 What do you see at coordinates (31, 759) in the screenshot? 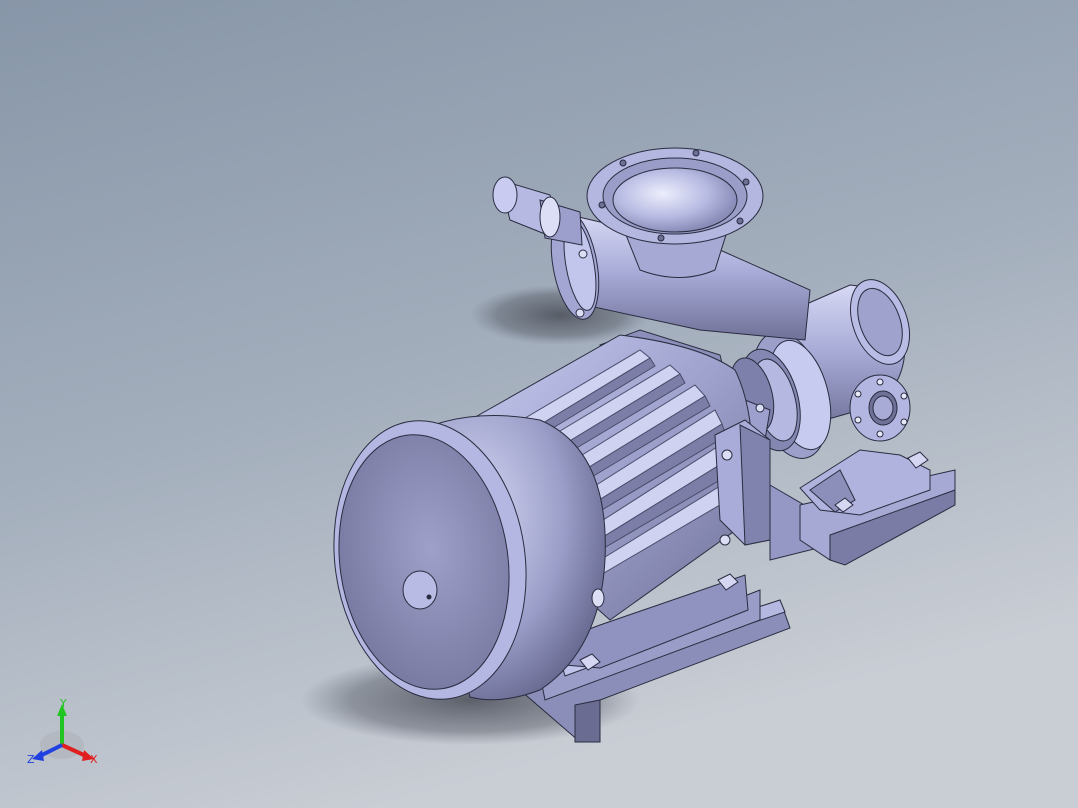
I see `triad-z-label: Z` at bounding box center [31, 759].